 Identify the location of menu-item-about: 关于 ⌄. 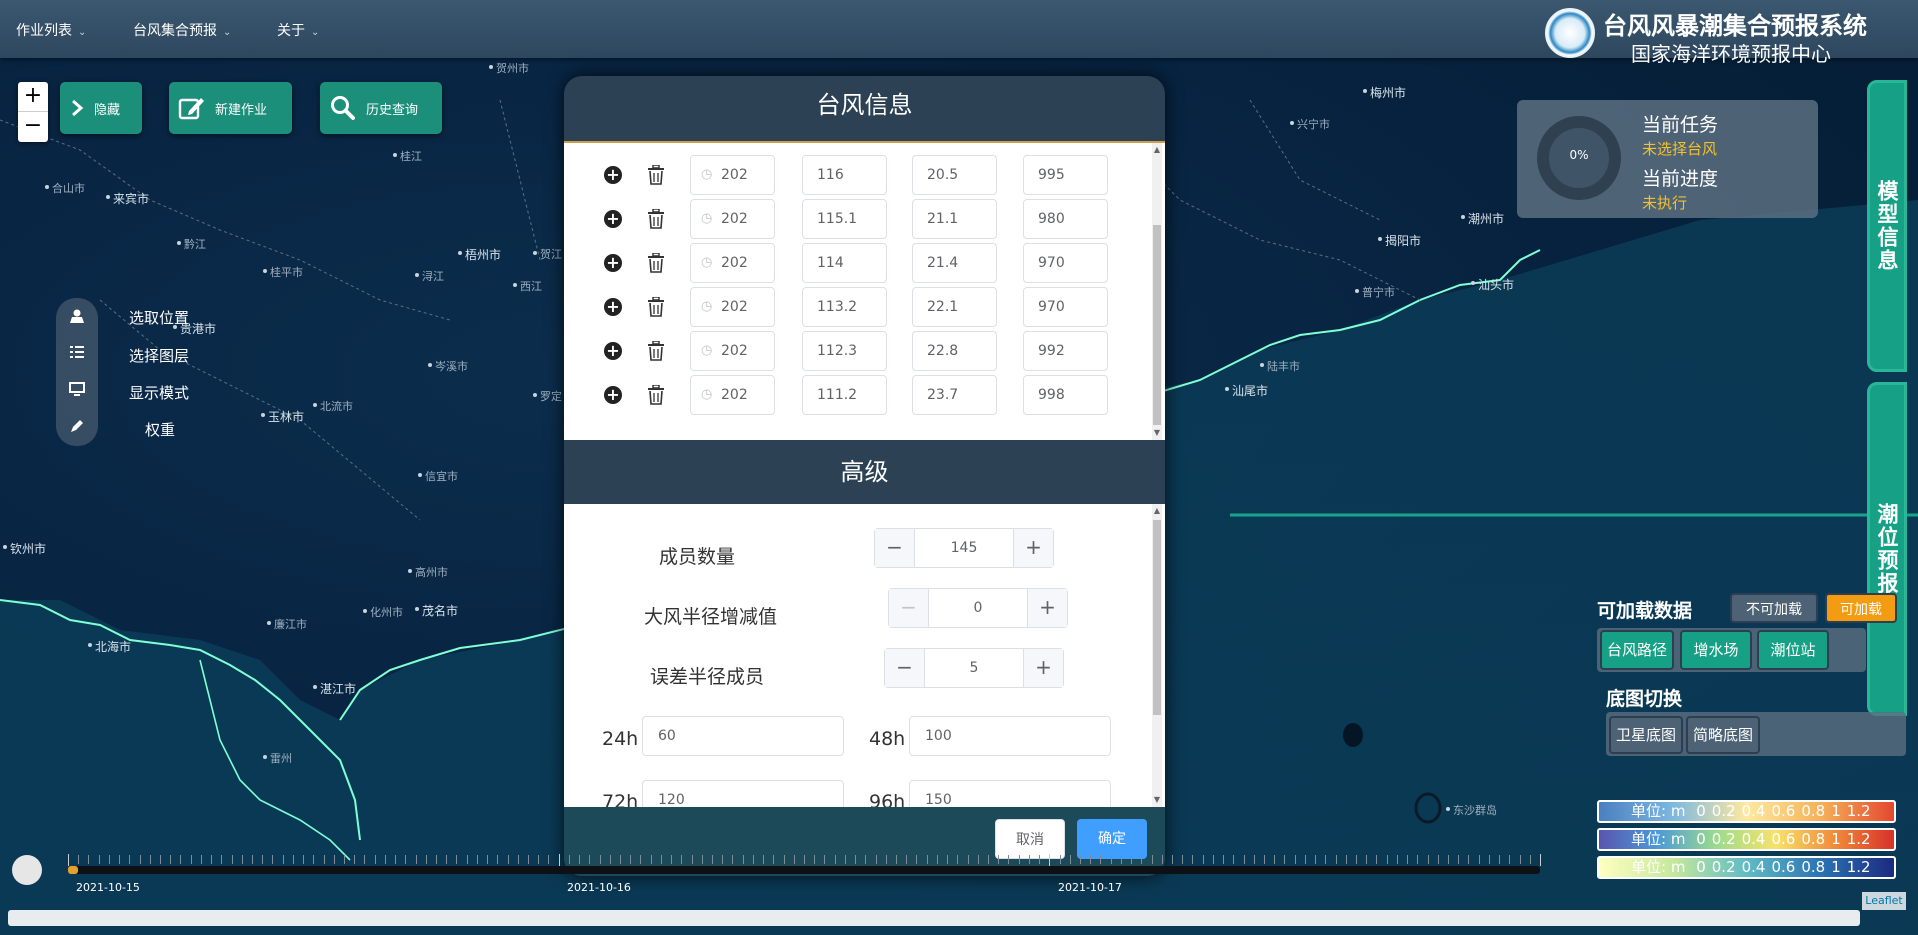
(298, 30).